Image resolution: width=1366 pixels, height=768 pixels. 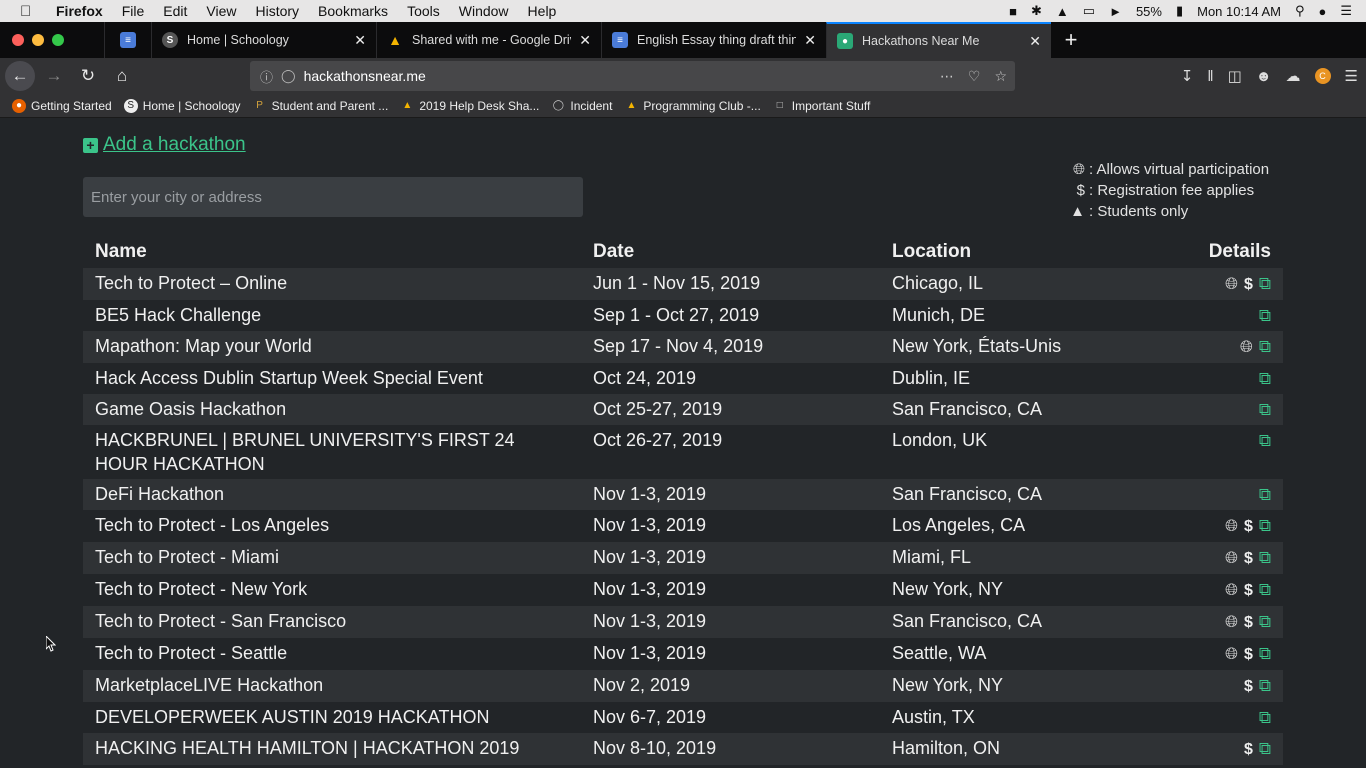 What do you see at coordinates (484, 11) in the screenshot?
I see `menu-window: Window` at bounding box center [484, 11].